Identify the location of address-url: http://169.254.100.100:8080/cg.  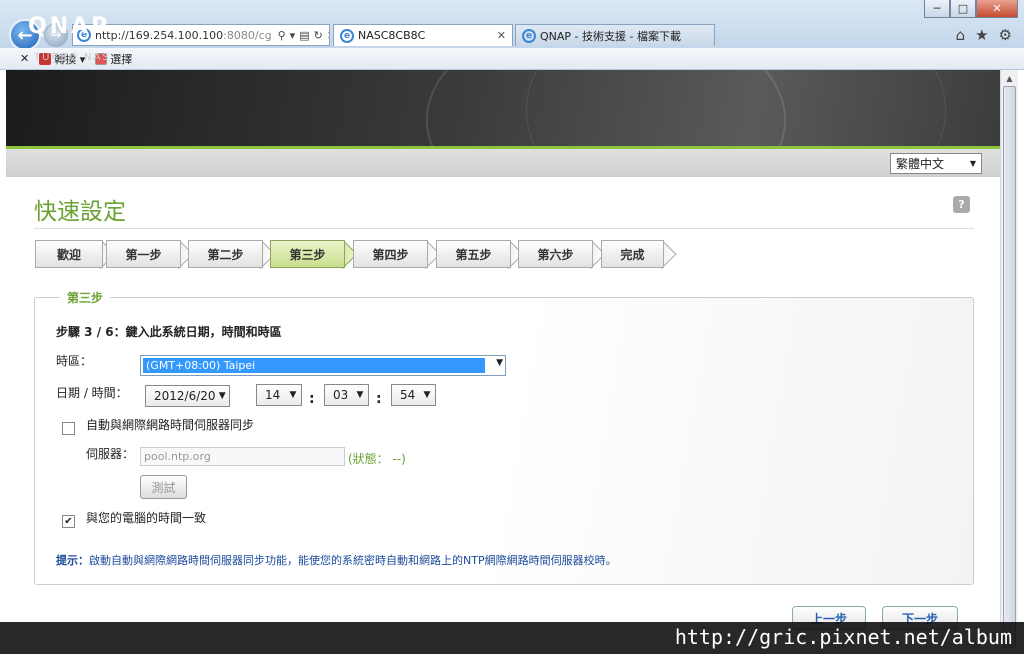
(183, 35).